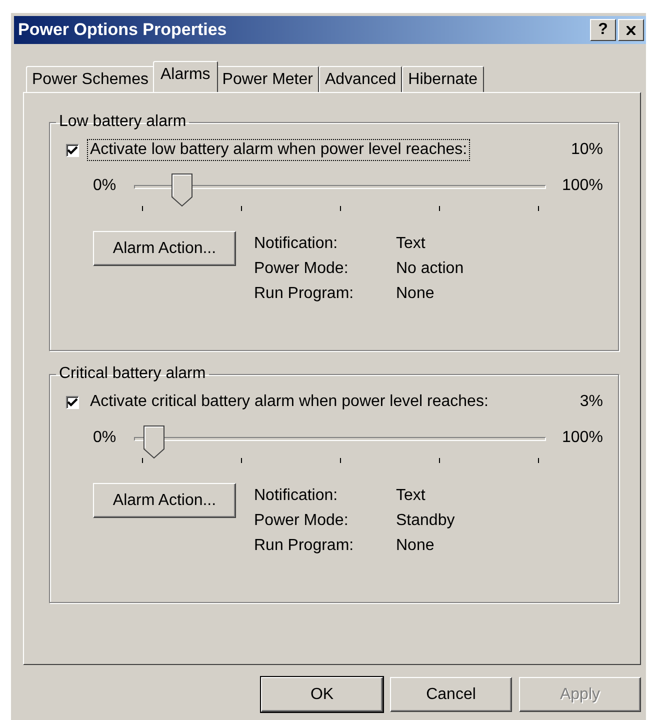  What do you see at coordinates (586, 150) in the screenshot?
I see `level-reading: 10%` at bounding box center [586, 150].